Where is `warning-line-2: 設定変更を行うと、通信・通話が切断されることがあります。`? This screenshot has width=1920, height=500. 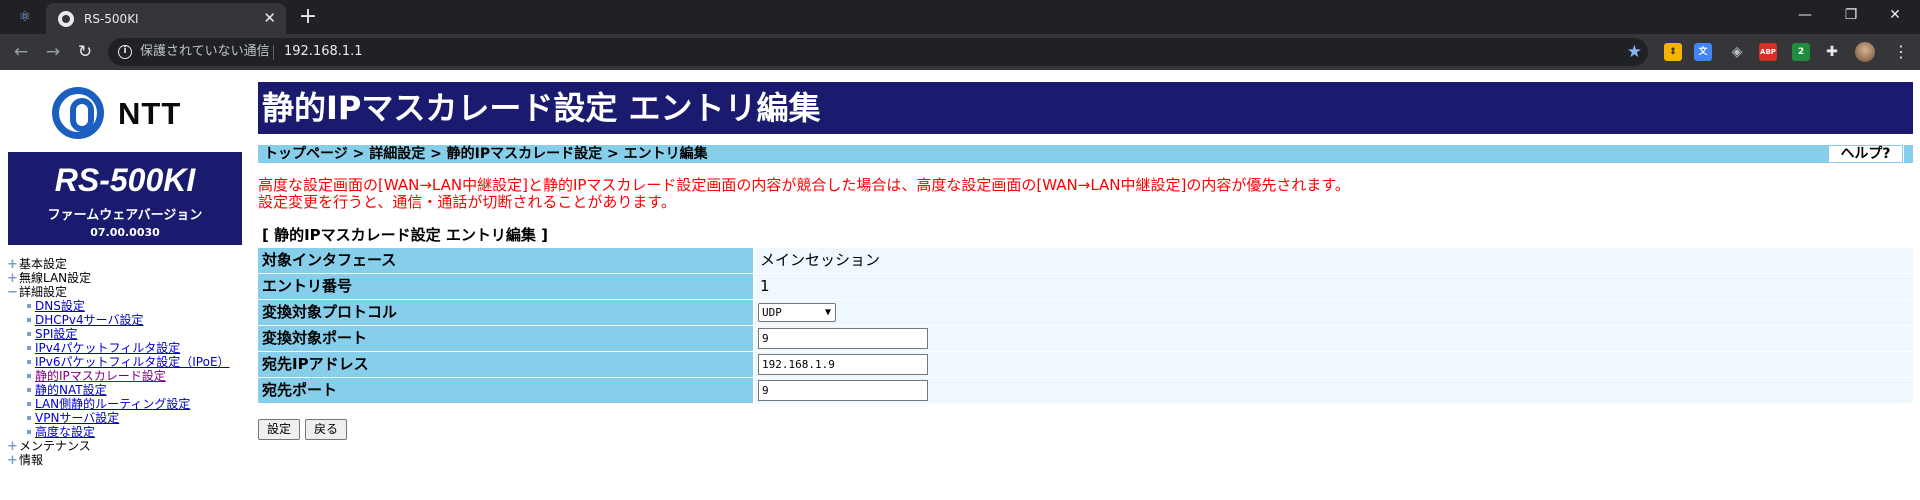 warning-line-2: 設定変更を行うと、通信・通話が切断されることがあります。 is located at coordinates (467, 202).